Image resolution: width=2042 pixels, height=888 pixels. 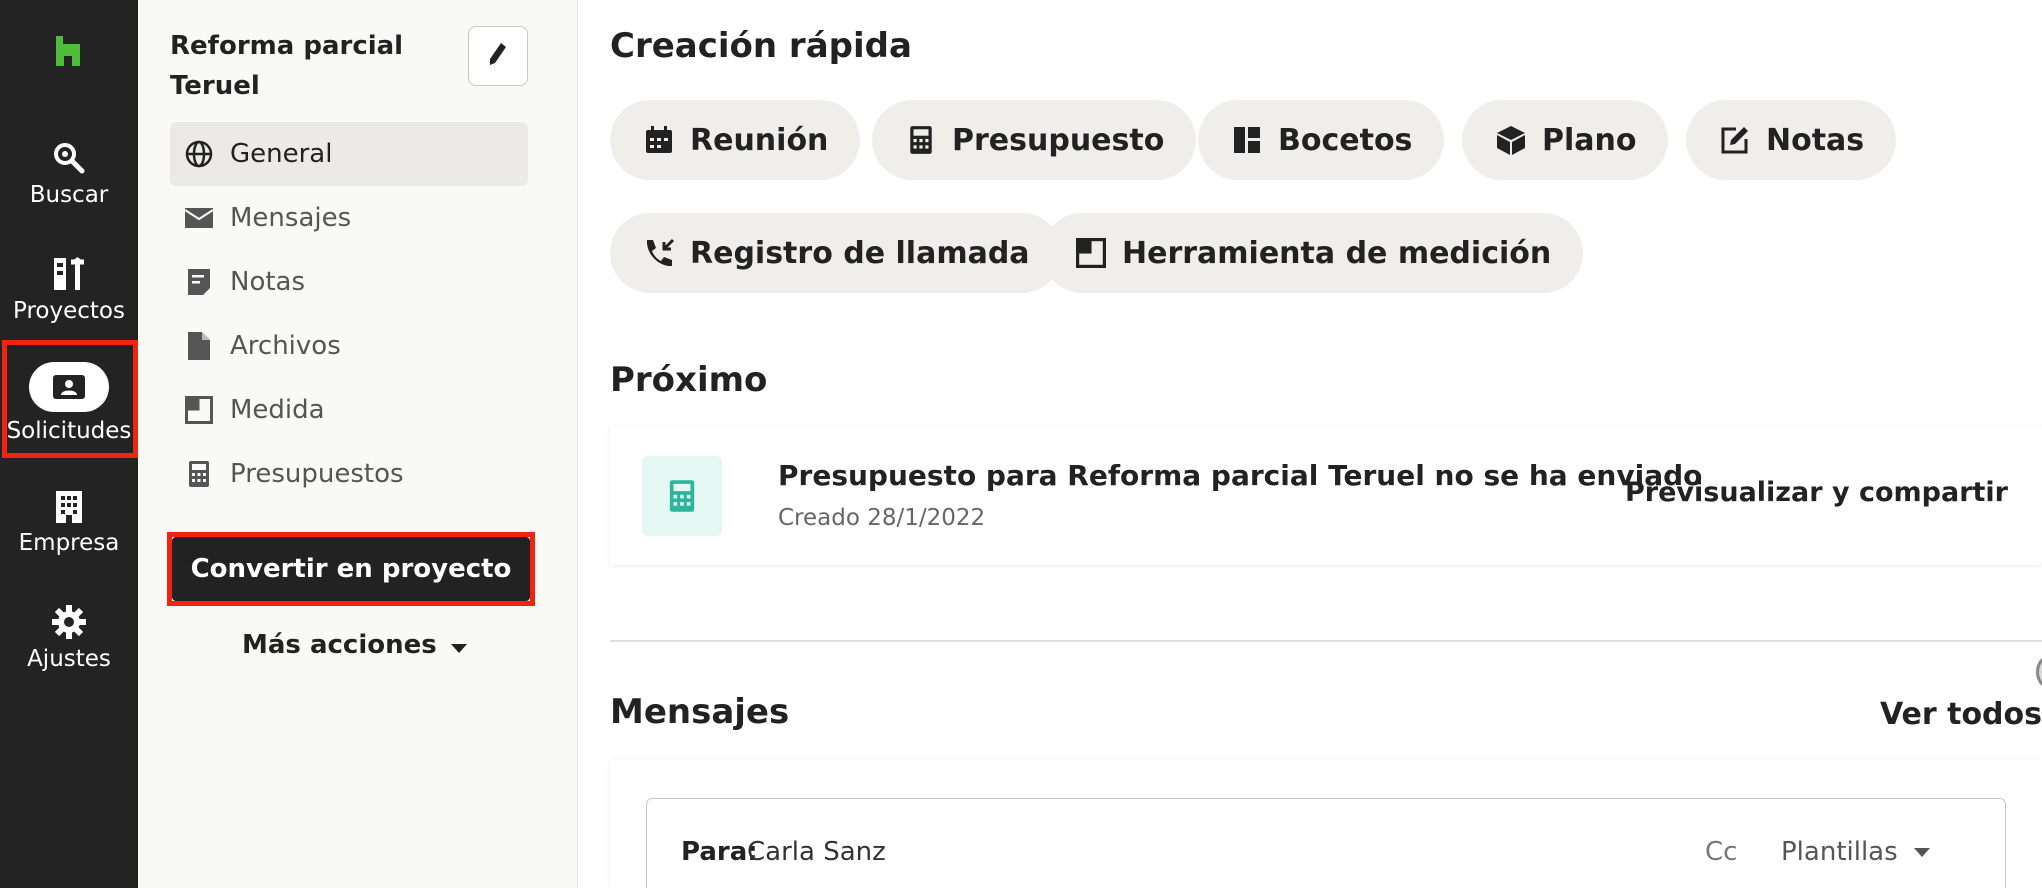 I want to click on quick-create-heading: Creación rápida, so click(x=761, y=46).